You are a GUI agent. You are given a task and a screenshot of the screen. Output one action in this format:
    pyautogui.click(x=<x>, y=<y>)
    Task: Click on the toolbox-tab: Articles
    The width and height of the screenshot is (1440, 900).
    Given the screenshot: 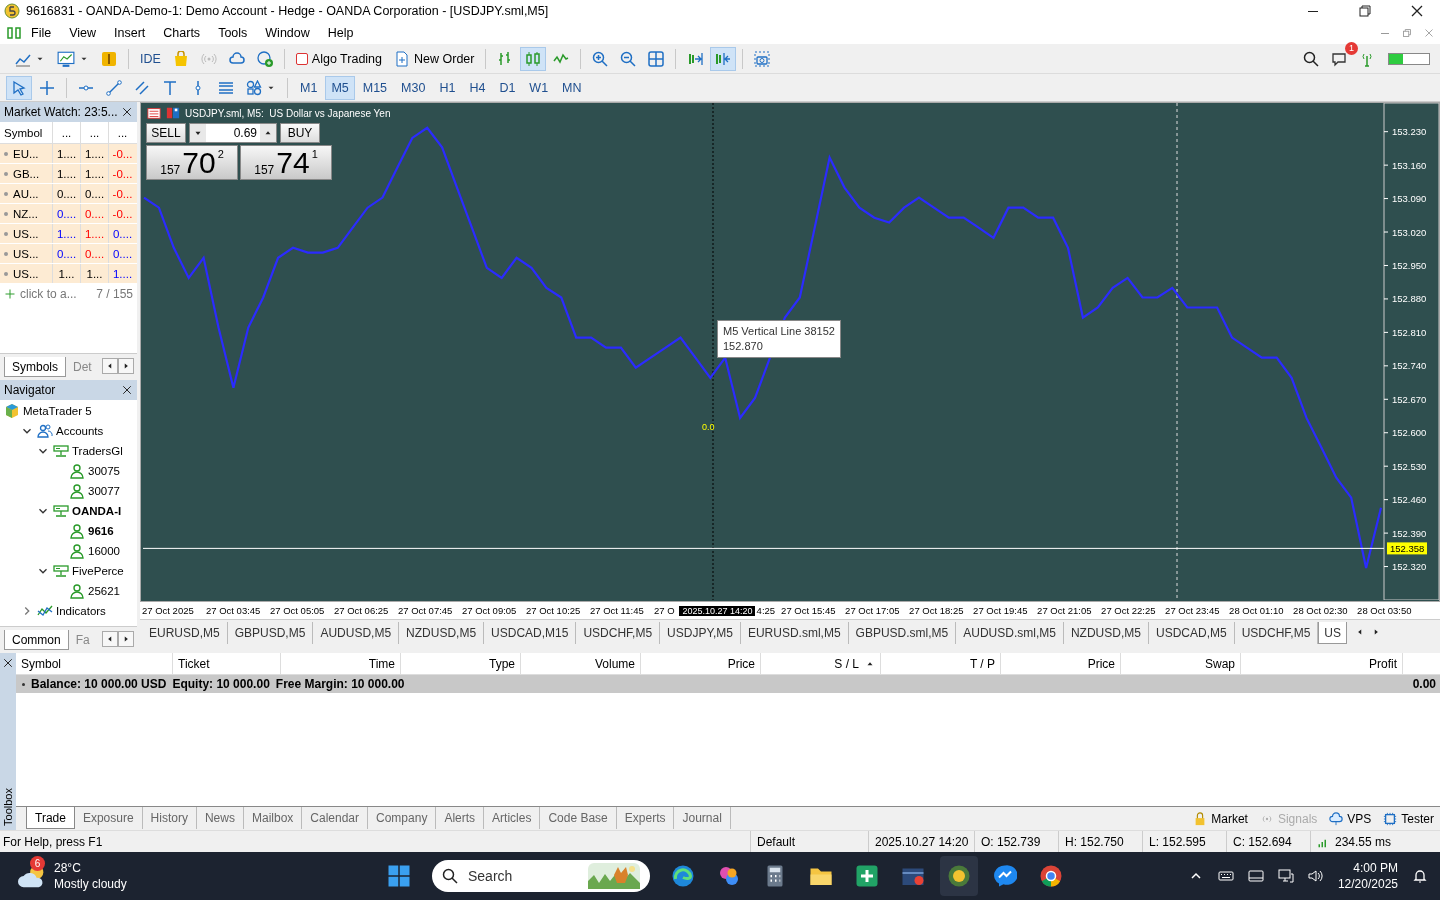 What is the action you would take?
    pyautogui.click(x=512, y=818)
    